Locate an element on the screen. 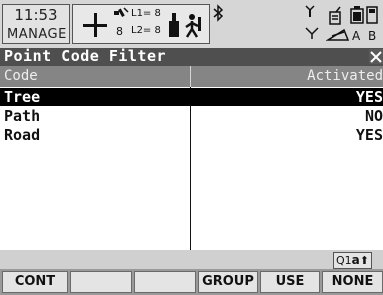 The image size is (383, 295). table-row: Tree YES is located at coordinates (191, 97).